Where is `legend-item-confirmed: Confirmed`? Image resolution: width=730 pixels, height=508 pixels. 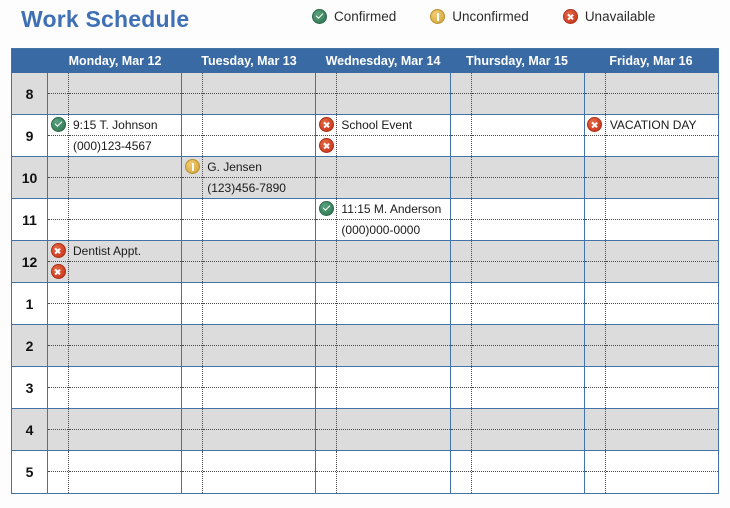 legend-item-confirmed: Confirmed is located at coordinates (354, 16).